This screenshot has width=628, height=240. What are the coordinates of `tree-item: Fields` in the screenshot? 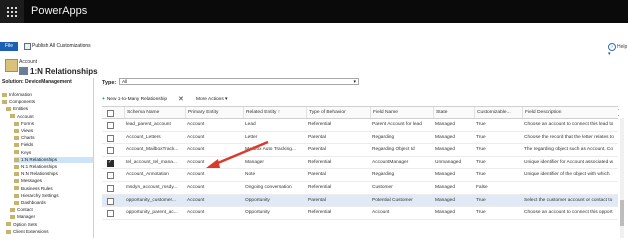 It's located at (53, 145).